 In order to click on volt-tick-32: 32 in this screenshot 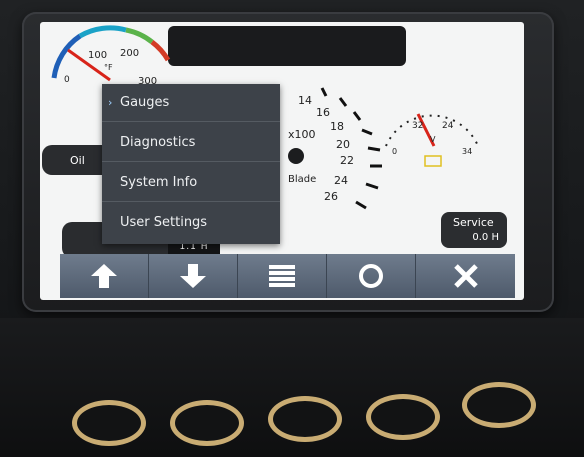, I will do `click(417, 126)`.